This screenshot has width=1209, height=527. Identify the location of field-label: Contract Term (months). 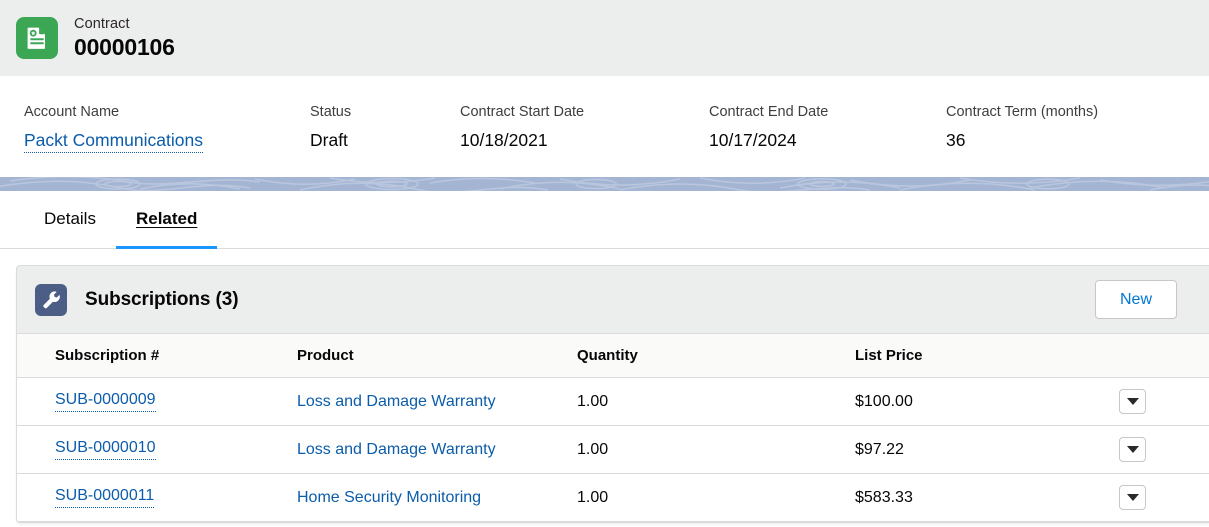
(1022, 112).